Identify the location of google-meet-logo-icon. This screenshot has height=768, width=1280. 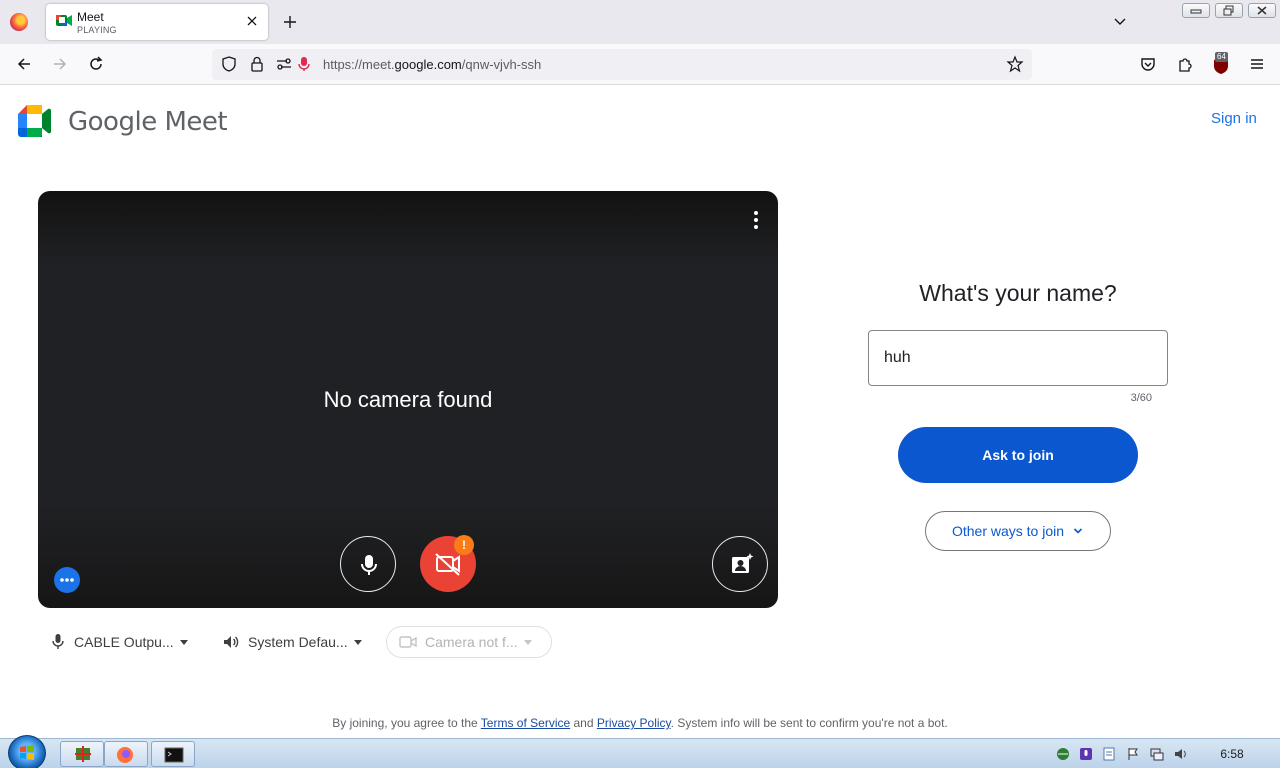
(34, 121).